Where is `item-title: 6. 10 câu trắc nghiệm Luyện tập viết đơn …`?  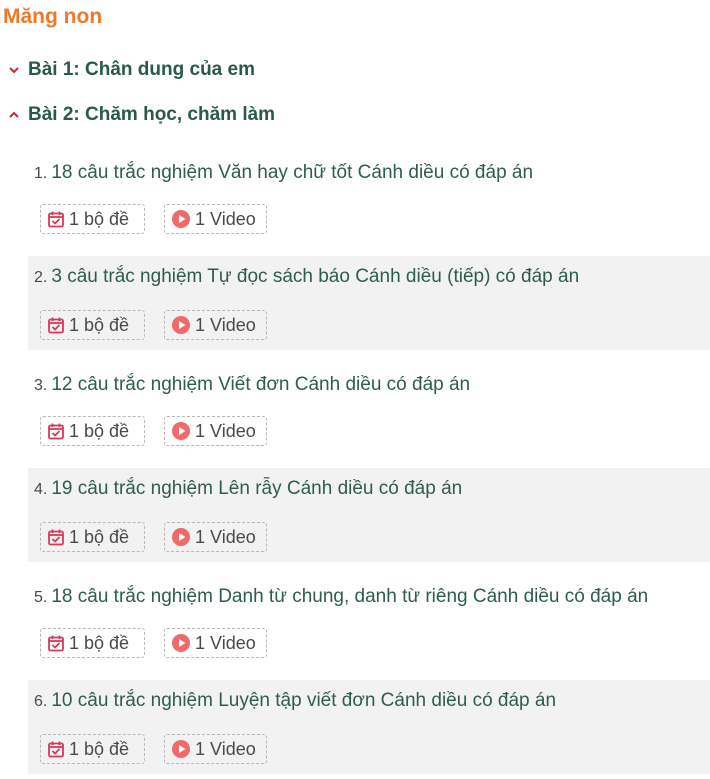 item-title: 6. 10 câu trắc nghiệm Luyện tập viết đơn … is located at coordinates (295, 701).